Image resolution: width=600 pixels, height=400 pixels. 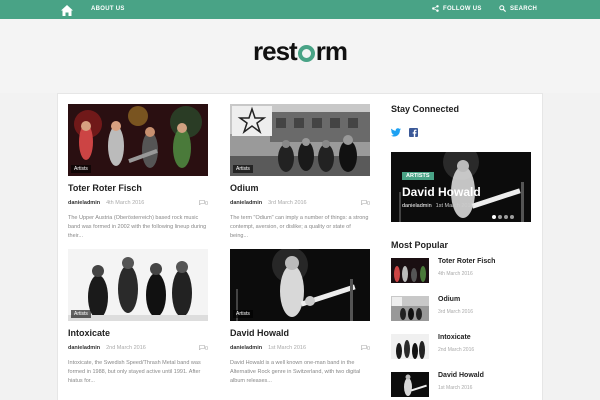 What do you see at coordinates (435, 8) in the screenshot?
I see `share-icon` at bounding box center [435, 8].